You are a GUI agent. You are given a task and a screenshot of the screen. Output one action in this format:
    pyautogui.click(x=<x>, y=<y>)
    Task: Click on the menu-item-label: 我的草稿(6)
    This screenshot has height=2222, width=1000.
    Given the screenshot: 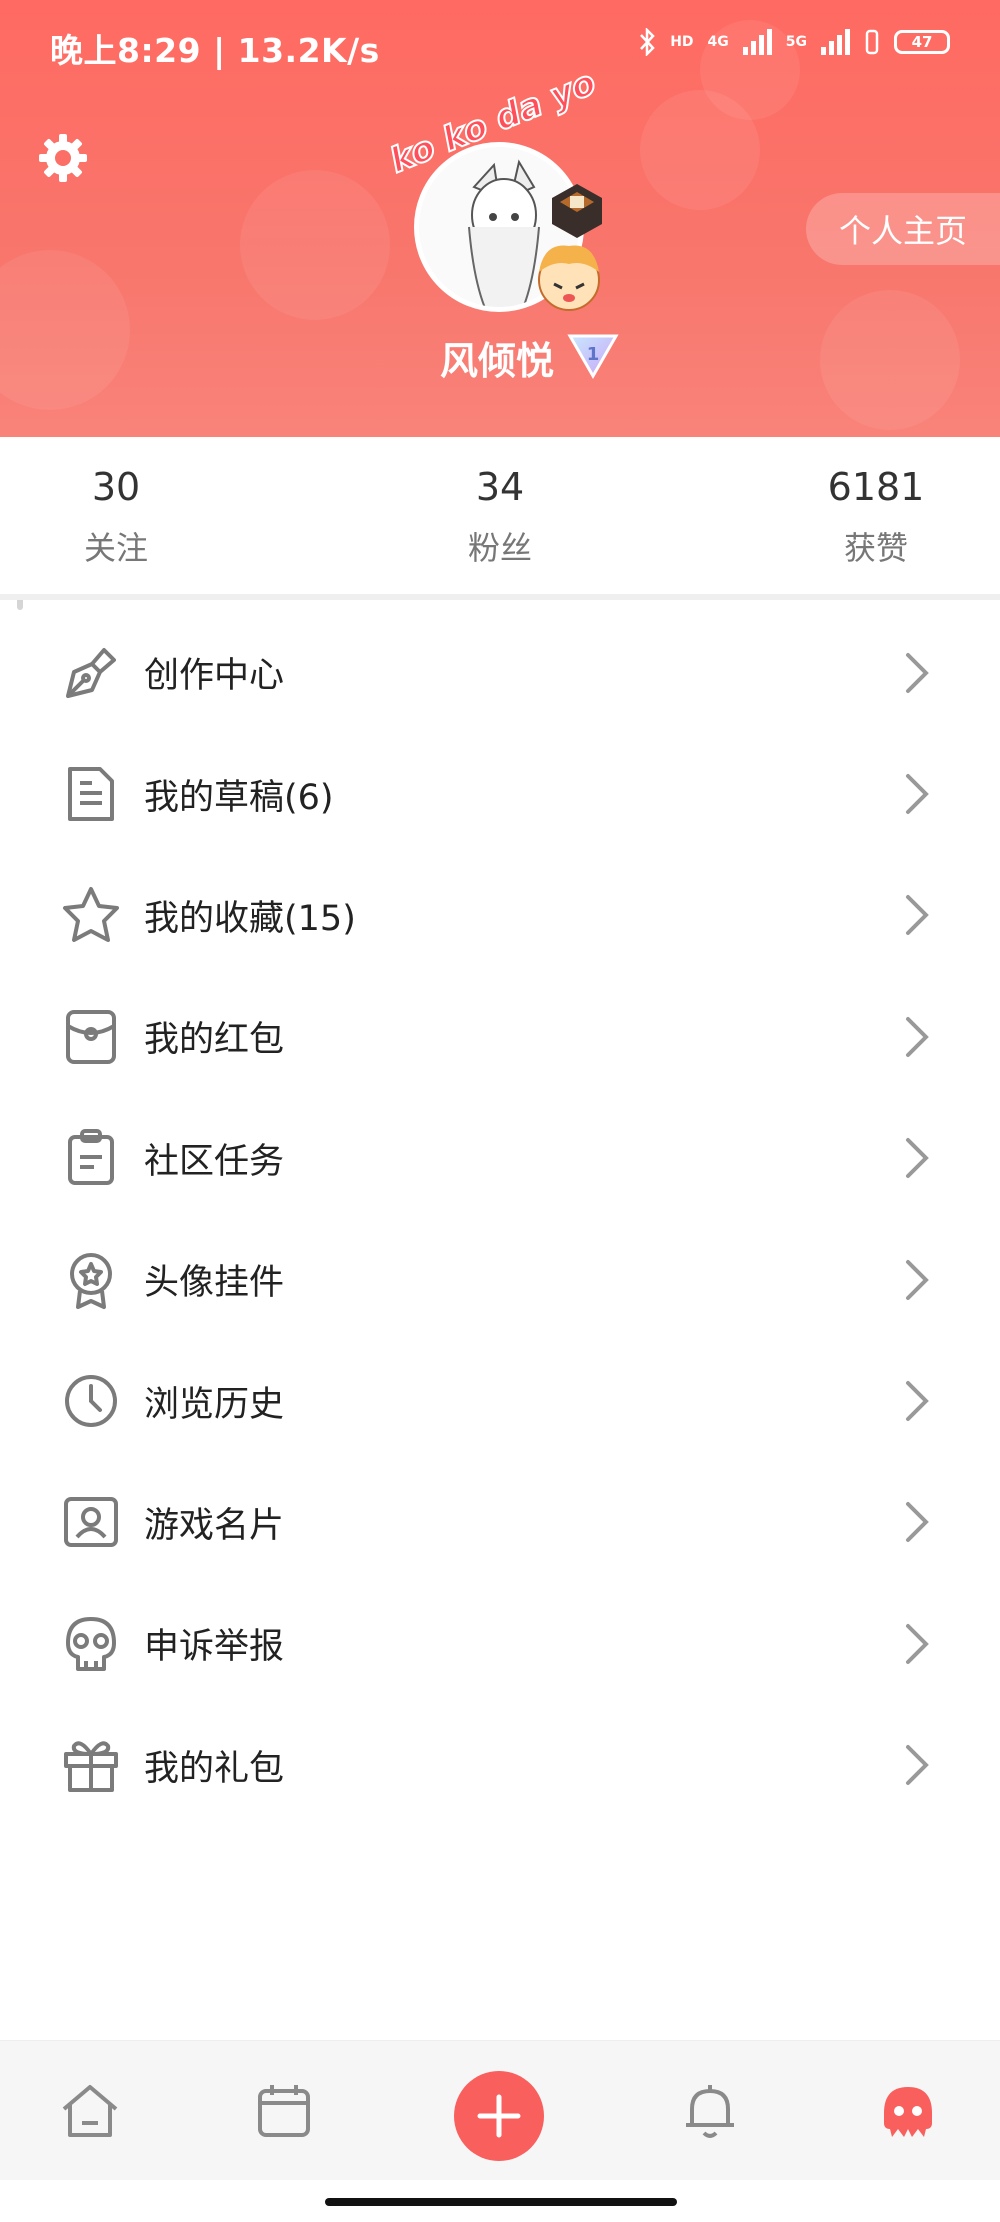 What is the action you would take?
    pyautogui.click(x=239, y=797)
    